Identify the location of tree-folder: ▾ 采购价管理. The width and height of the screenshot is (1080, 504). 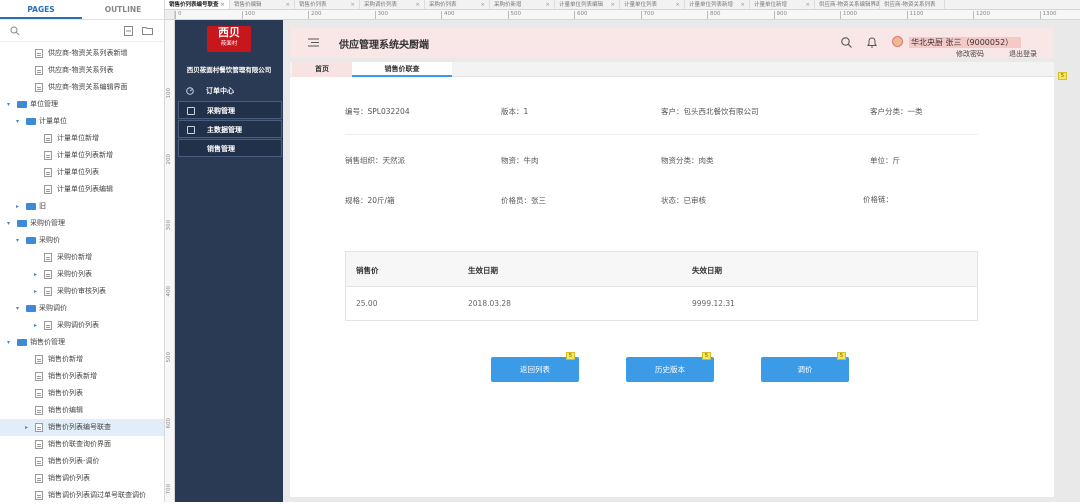
(82, 223).